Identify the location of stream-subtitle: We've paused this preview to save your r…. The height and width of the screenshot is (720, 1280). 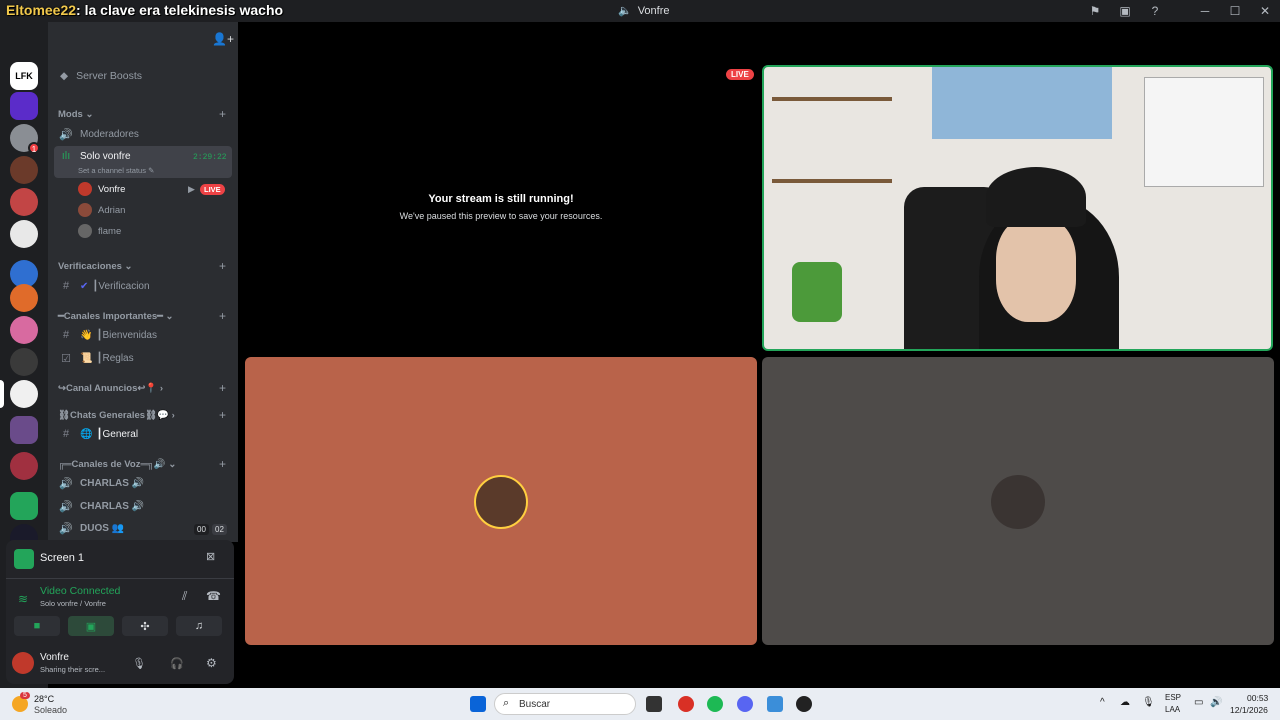
(501, 216).